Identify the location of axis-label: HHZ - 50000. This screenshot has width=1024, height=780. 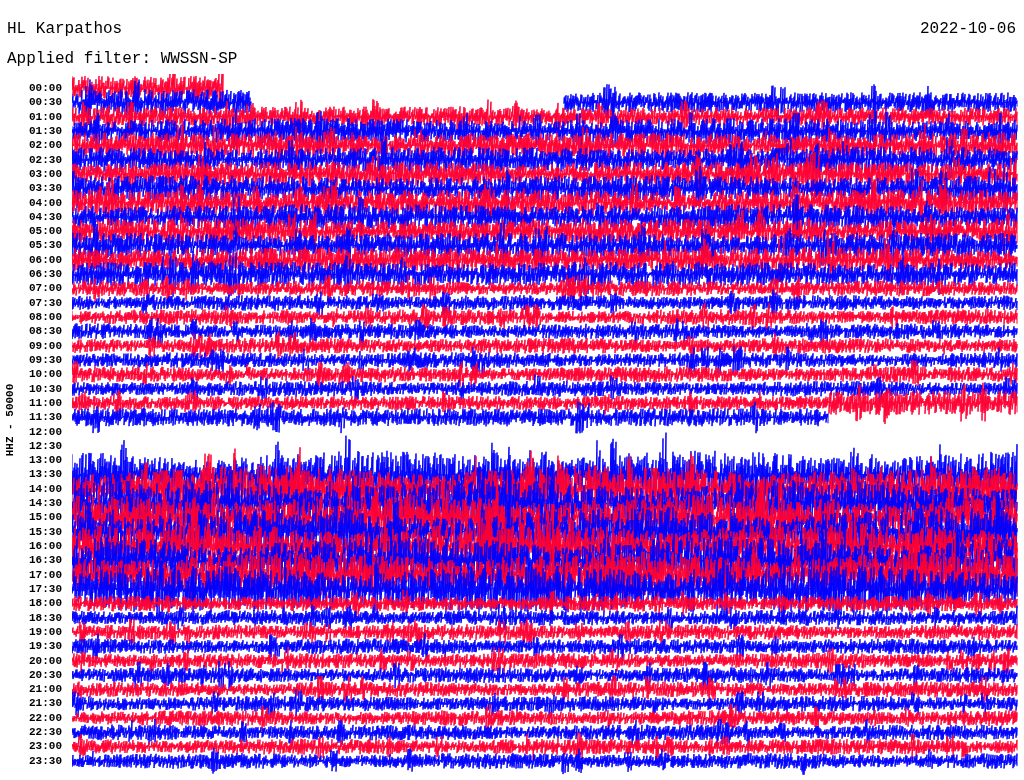
(10, 420).